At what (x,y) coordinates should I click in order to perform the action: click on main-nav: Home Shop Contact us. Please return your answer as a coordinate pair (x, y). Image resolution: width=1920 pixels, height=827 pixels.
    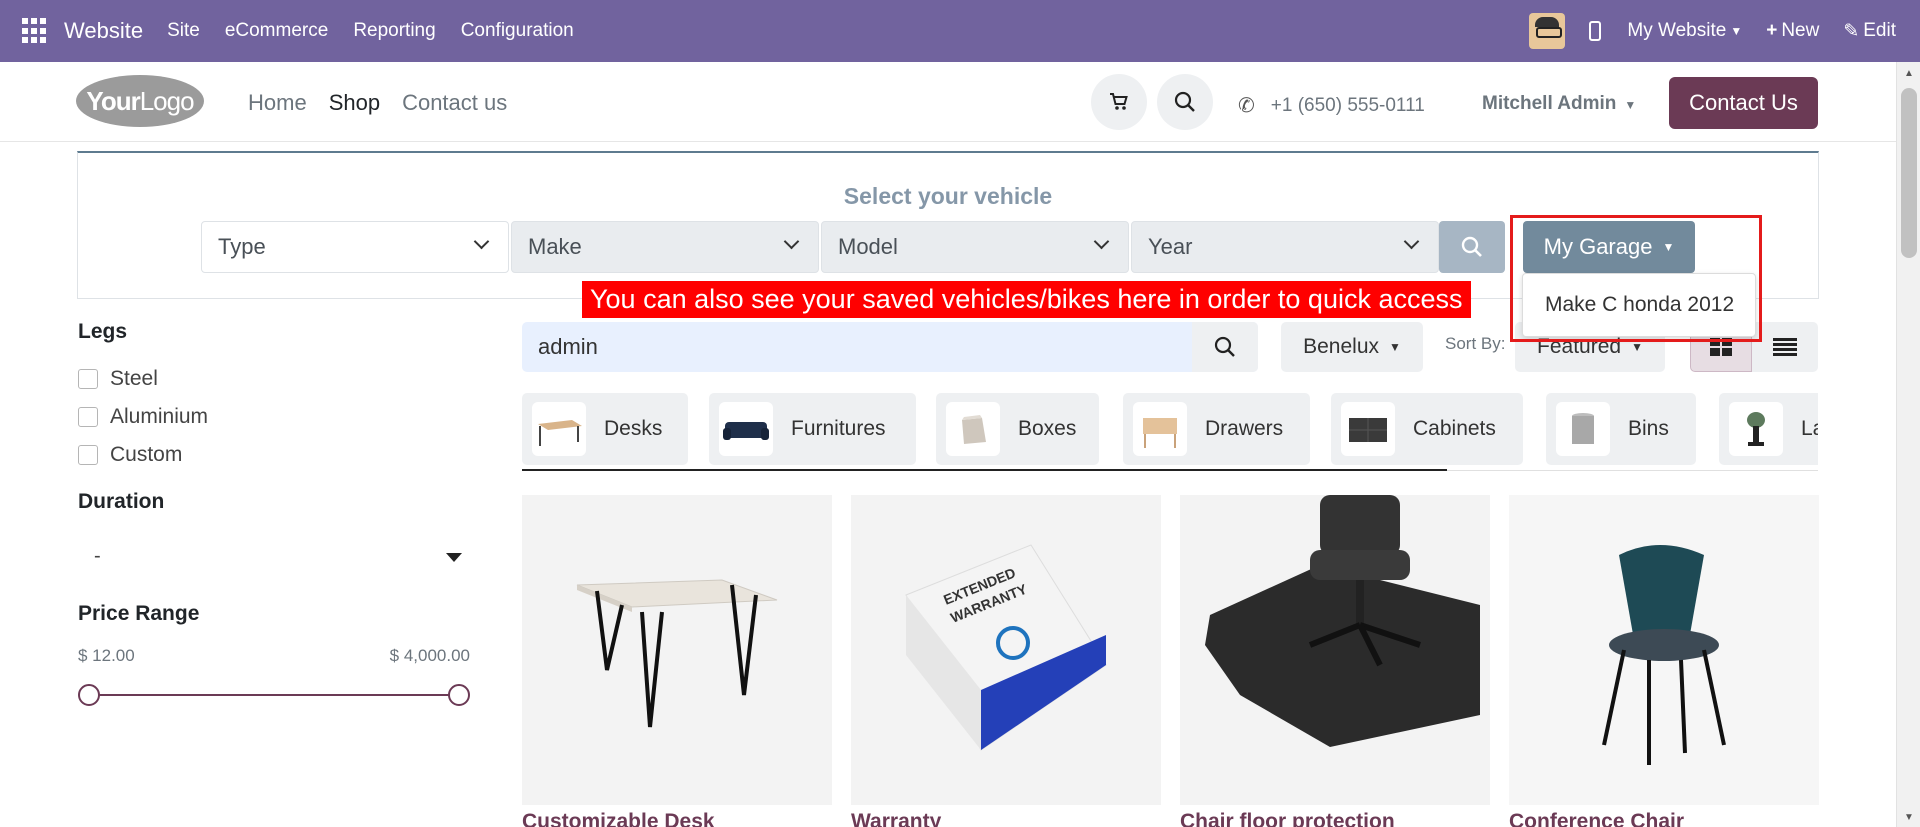
    Looking at the image, I should click on (388, 103).